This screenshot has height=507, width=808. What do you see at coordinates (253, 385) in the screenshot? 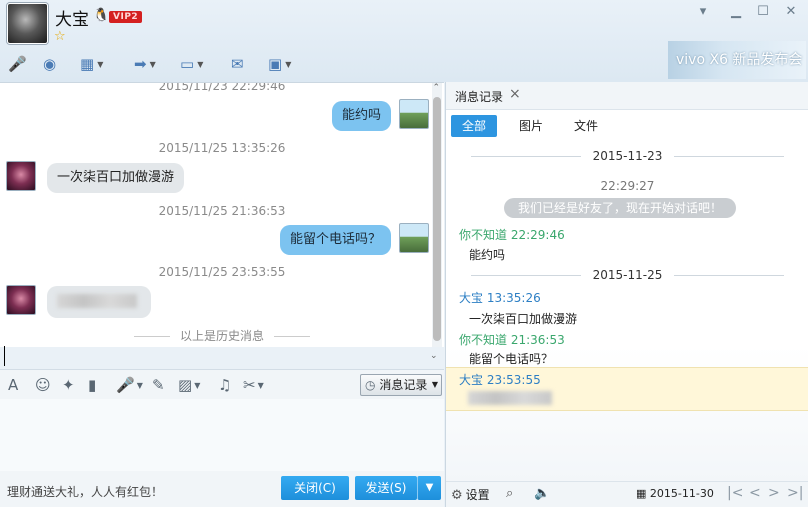
I see `scissors-icon: ✂ ▼` at bounding box center [253, 385].